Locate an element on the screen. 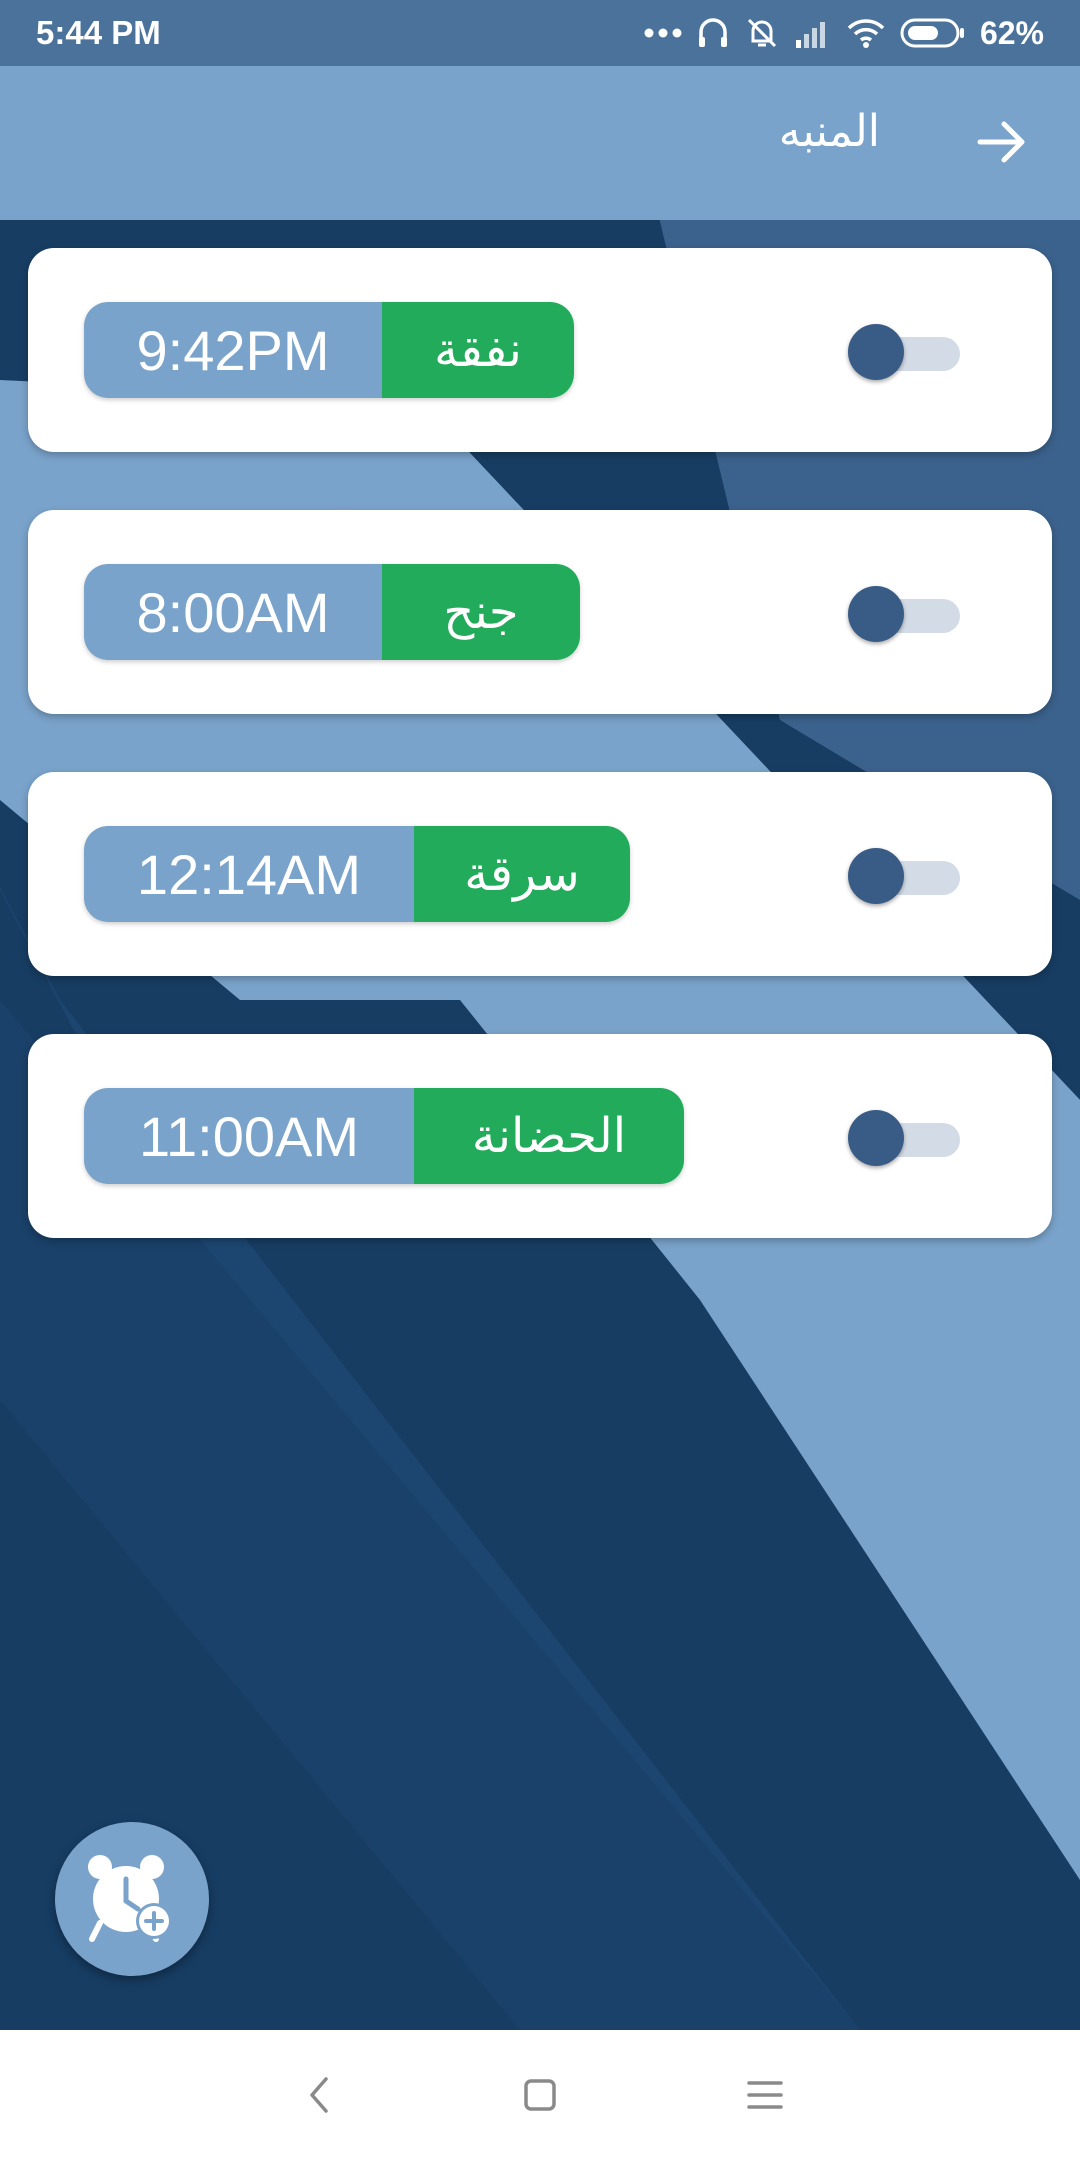  headset-icon is located at coordinates (713, 33).